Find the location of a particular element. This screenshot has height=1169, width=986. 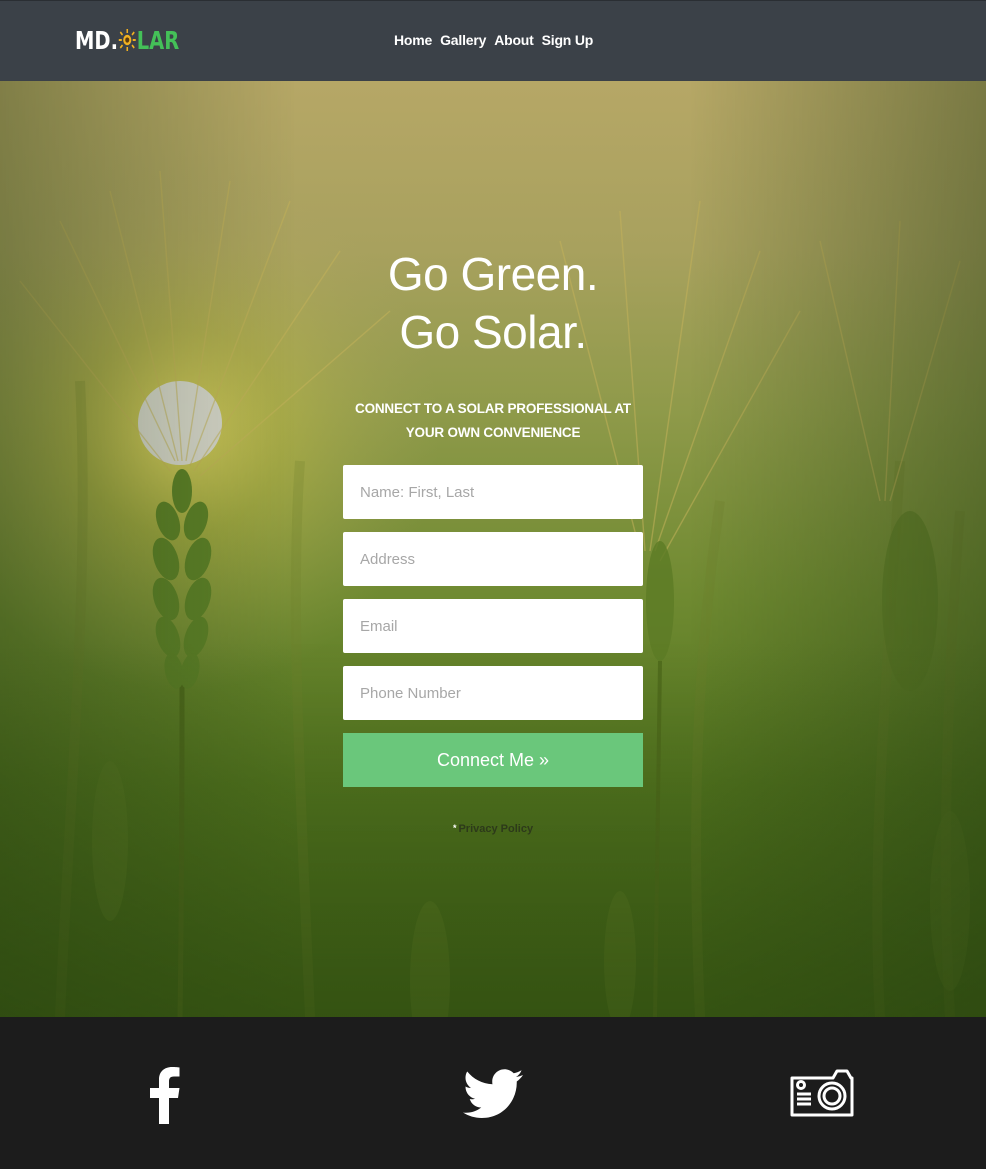

logo: MD. S LAR is located at coordinates (127, 40).